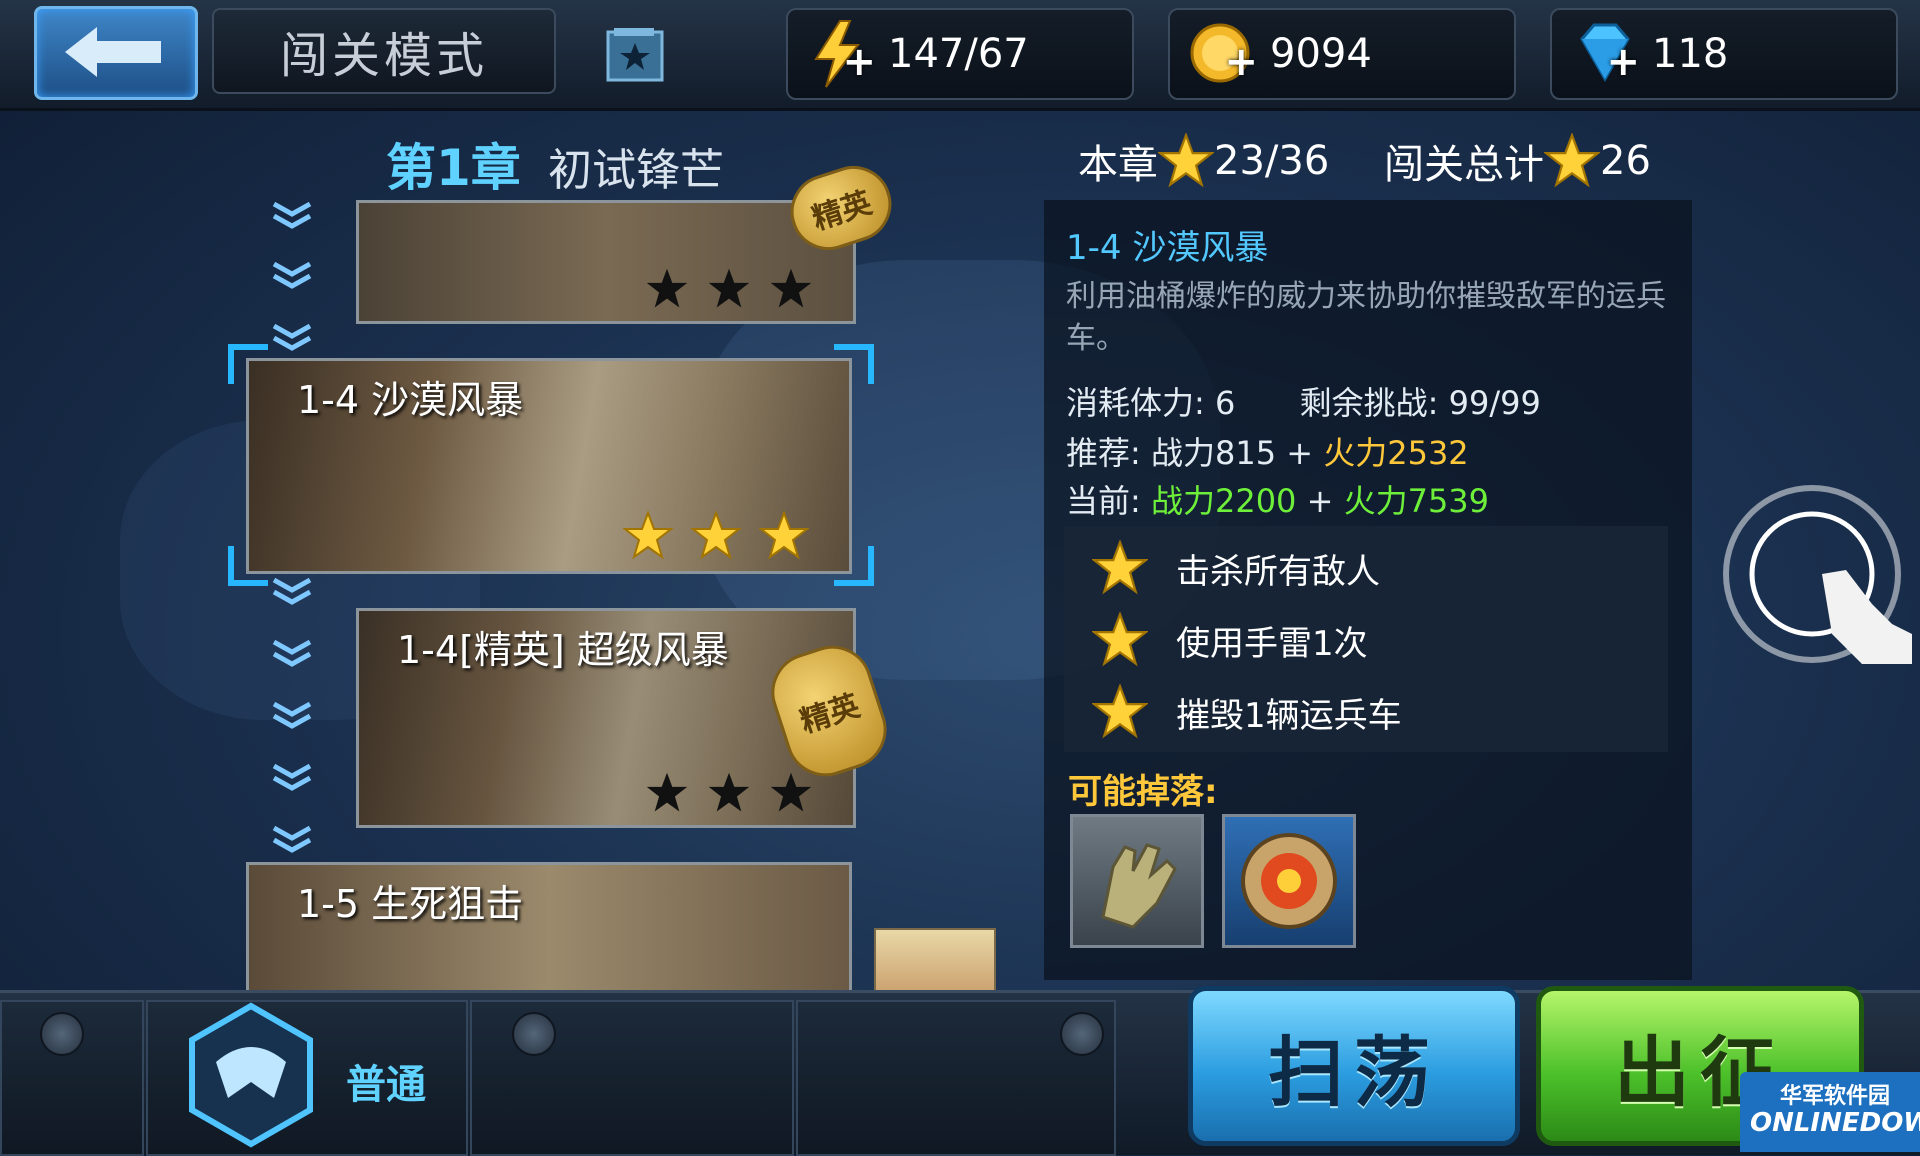 Image resolution: width=1920 pixels, height=1156 pixels. What do you see at coordinates (1690, 54) in the screenshot?
I see `diamond-value: 118` at bounding box center [1690, 54].